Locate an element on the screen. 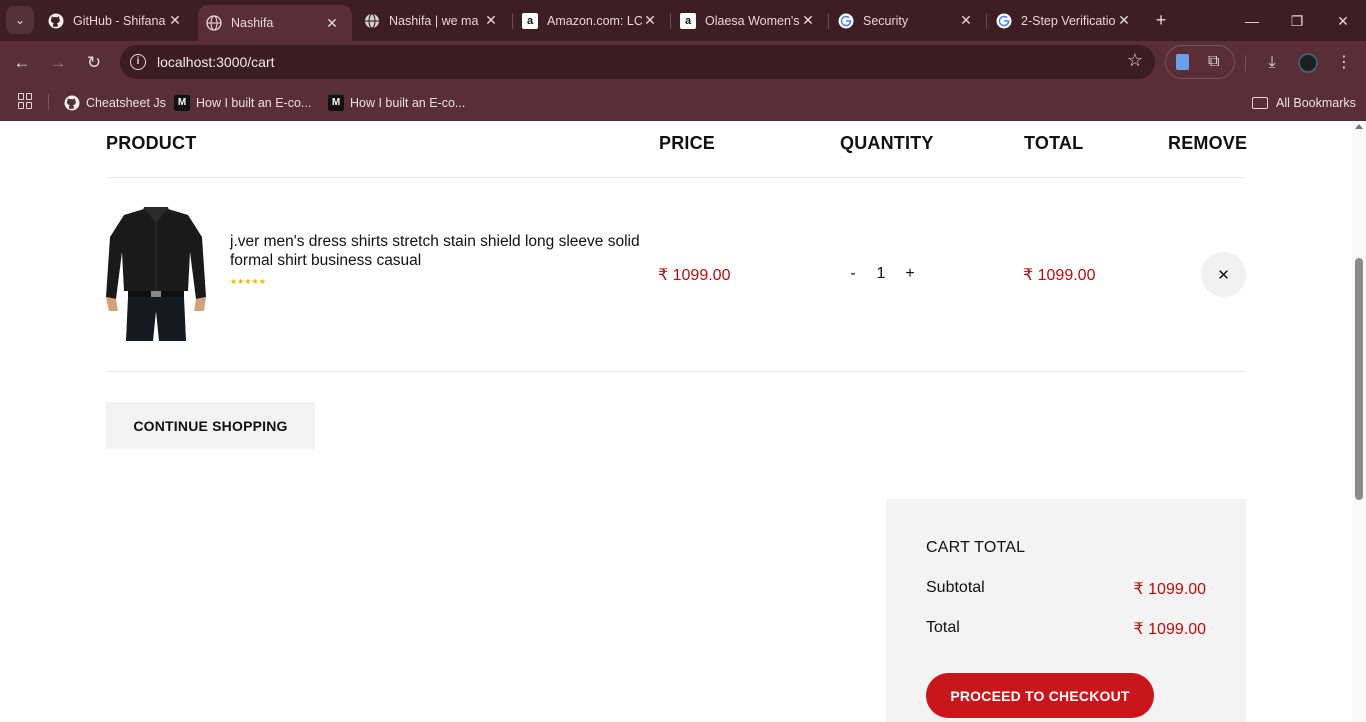 The height and width of the screenshot is (722, 1366). tab-nashifa-we-make: Nashifa | we ma ✕ is located at coordinates (433, 20).